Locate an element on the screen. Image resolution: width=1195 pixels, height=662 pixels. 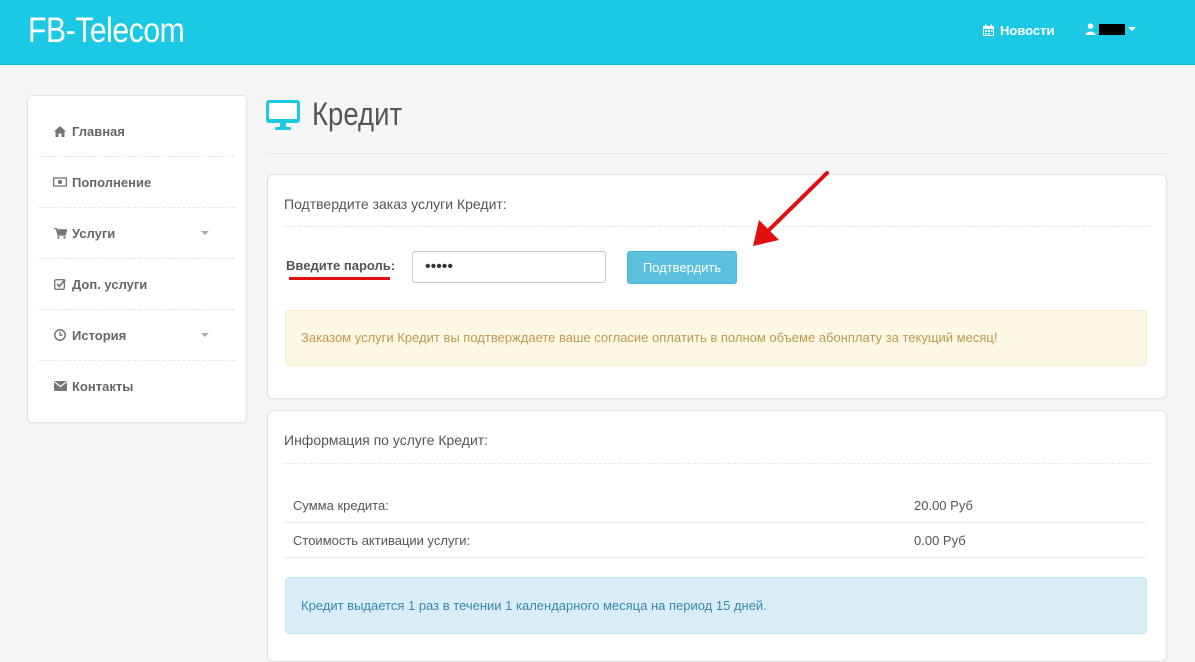
news-link: Новости is located at coordinates (1018, 30).